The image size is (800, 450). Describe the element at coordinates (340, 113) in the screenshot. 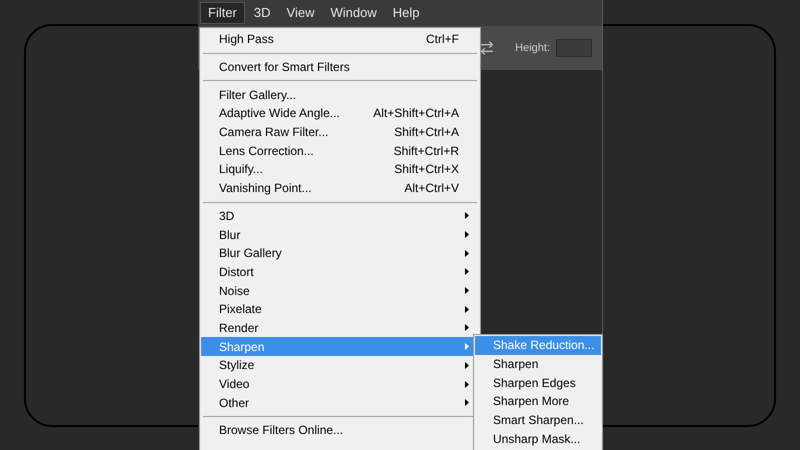

I see `menu-item: Adaptive Wide Angle... Alt+Shift+Ctrl+A` at that location.